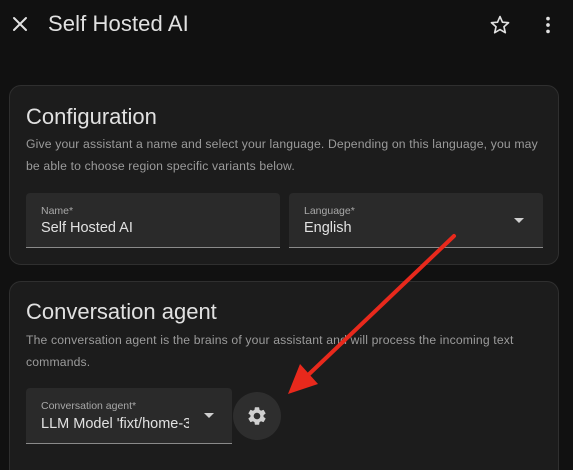 The image size is (573, 470). I want to click on language-select-value: English, so click(328, 228).